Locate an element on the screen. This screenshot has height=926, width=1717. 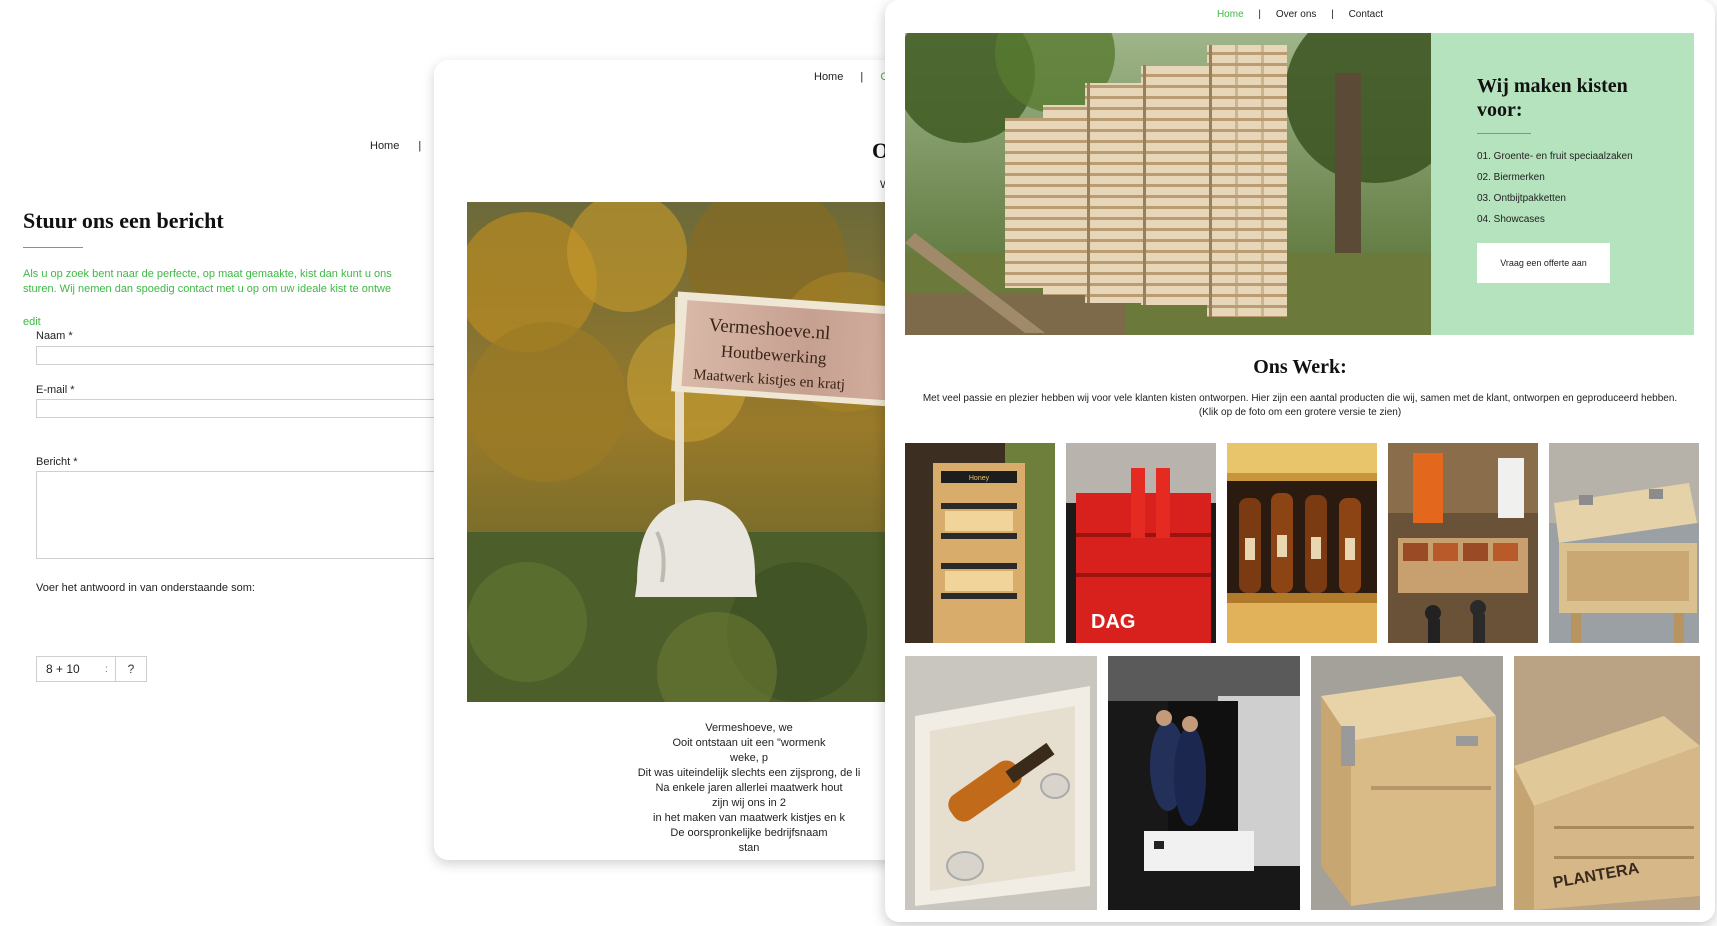
hero-list-item: 04. Showcases is located at coordinates (1511, 219).